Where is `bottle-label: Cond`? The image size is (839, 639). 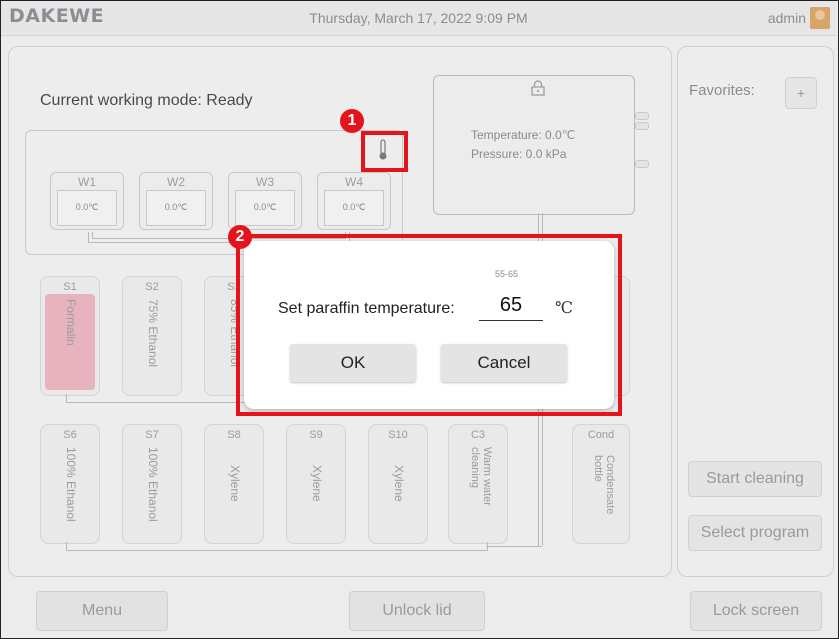 bottle-label: Cond is located at coordinates (601, 435).